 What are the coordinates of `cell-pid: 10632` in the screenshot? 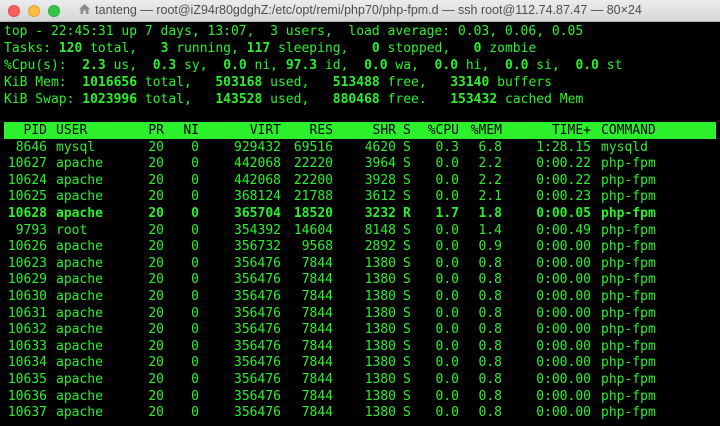 It's located at (27, 330).